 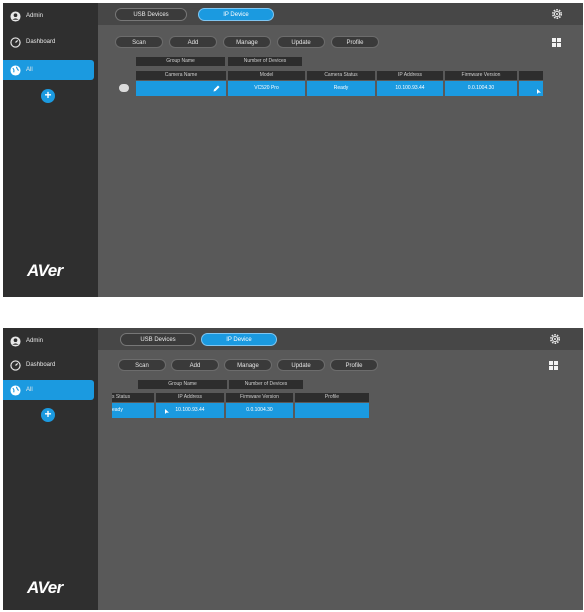 I want to click on camera-icon, so click(x=124, y=88).